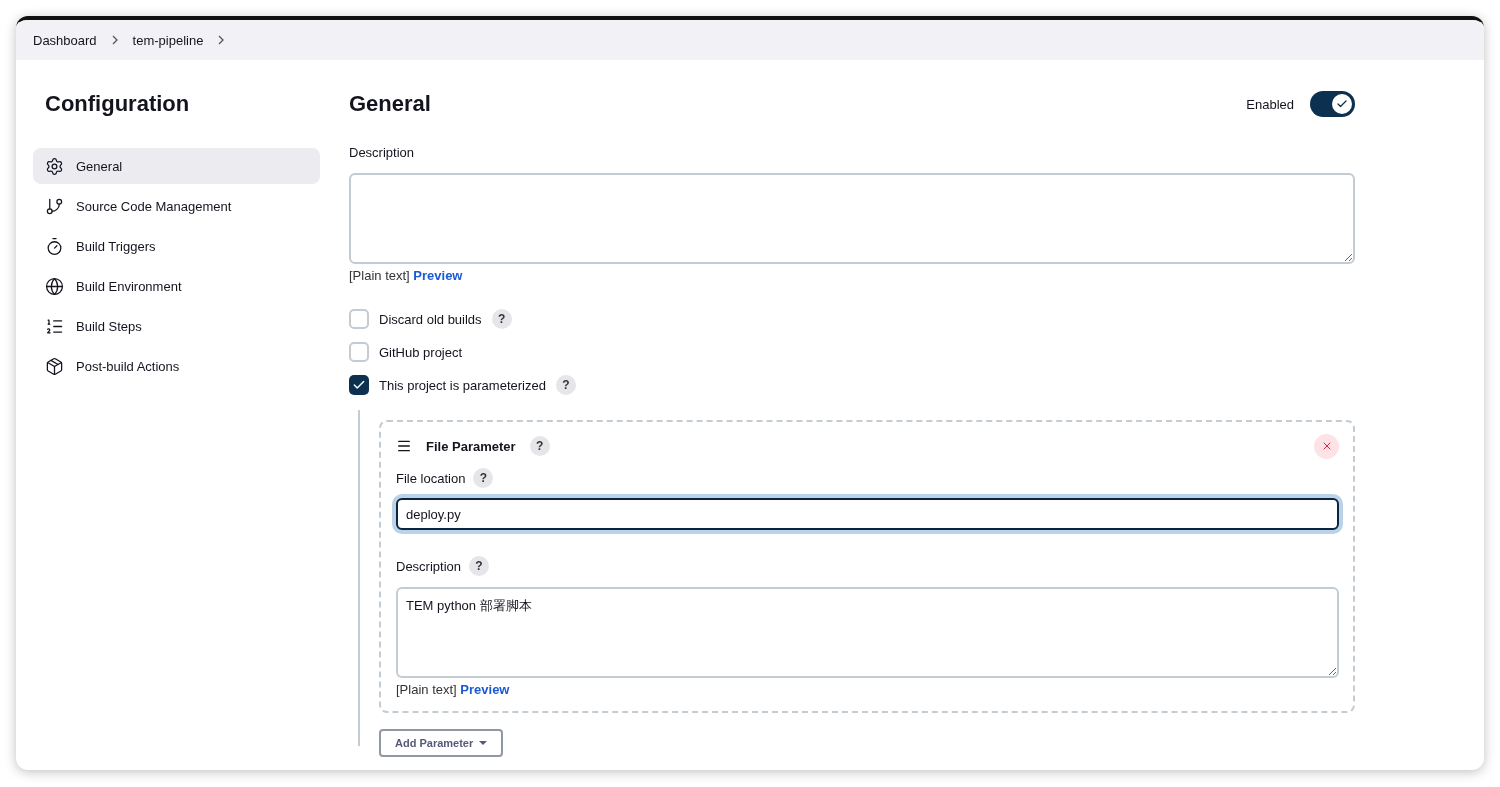 This screenshot has width=1500, height=787. I want to click on gear-icon, so click(54, 166).